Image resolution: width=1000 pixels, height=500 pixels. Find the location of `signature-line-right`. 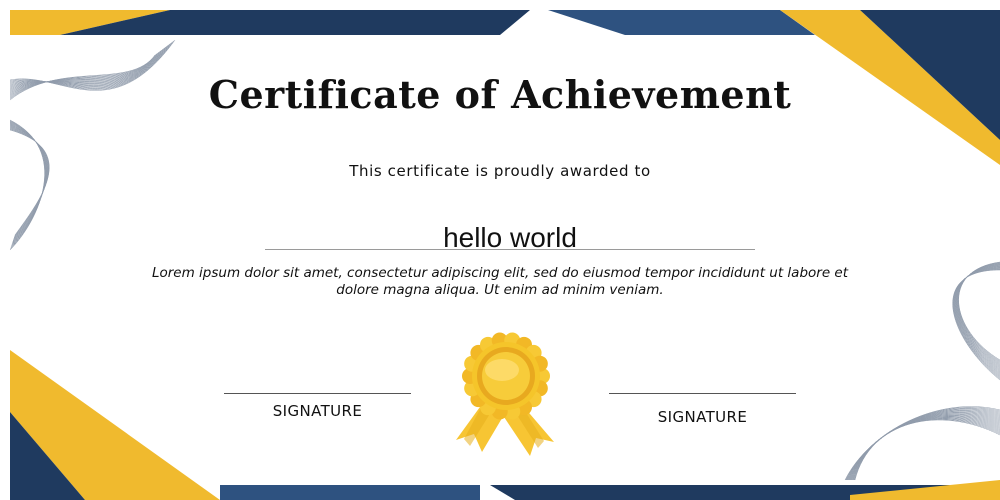

signature-line-right is located at coordinates (702, 393).